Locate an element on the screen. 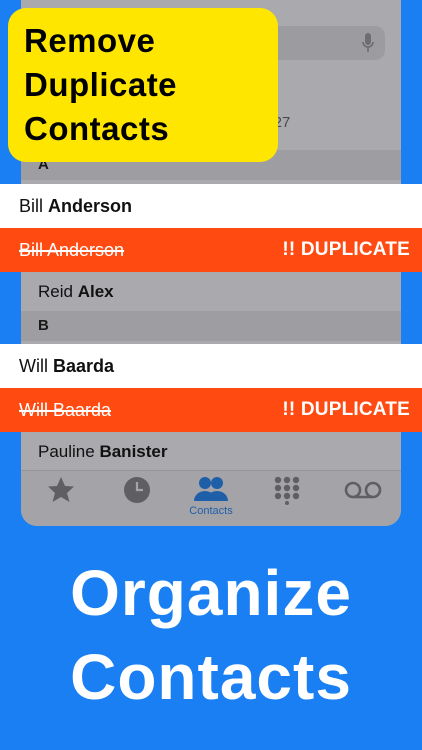 This screenshot has width=422, height=750. headline-line: Contacts is located at coordinates (211, 677).